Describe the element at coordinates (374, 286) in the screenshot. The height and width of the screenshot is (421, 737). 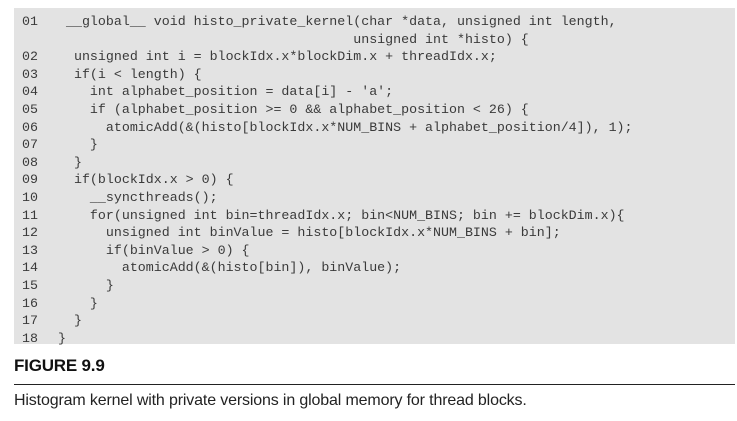
I see `code-line: 15 }` at that location.